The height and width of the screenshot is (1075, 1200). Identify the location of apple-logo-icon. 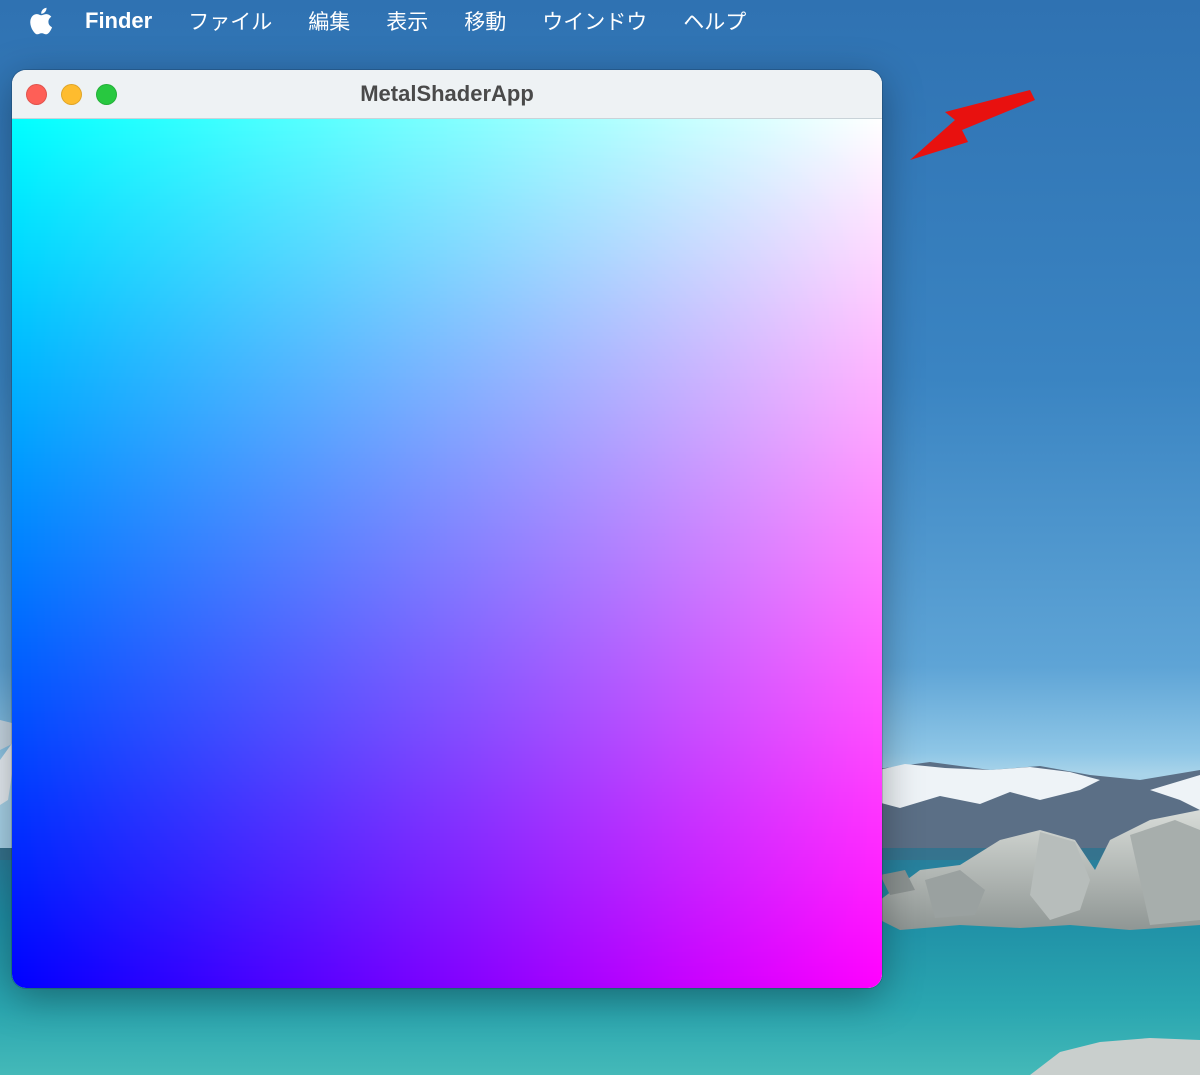
(40, 21).